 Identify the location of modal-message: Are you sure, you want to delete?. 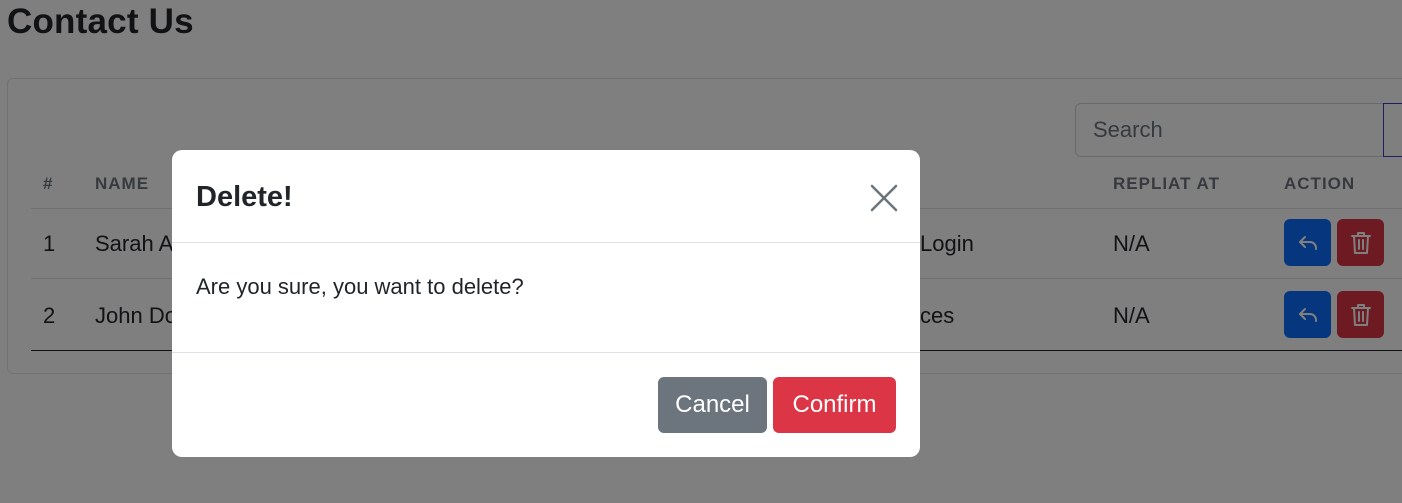
(360, 286).